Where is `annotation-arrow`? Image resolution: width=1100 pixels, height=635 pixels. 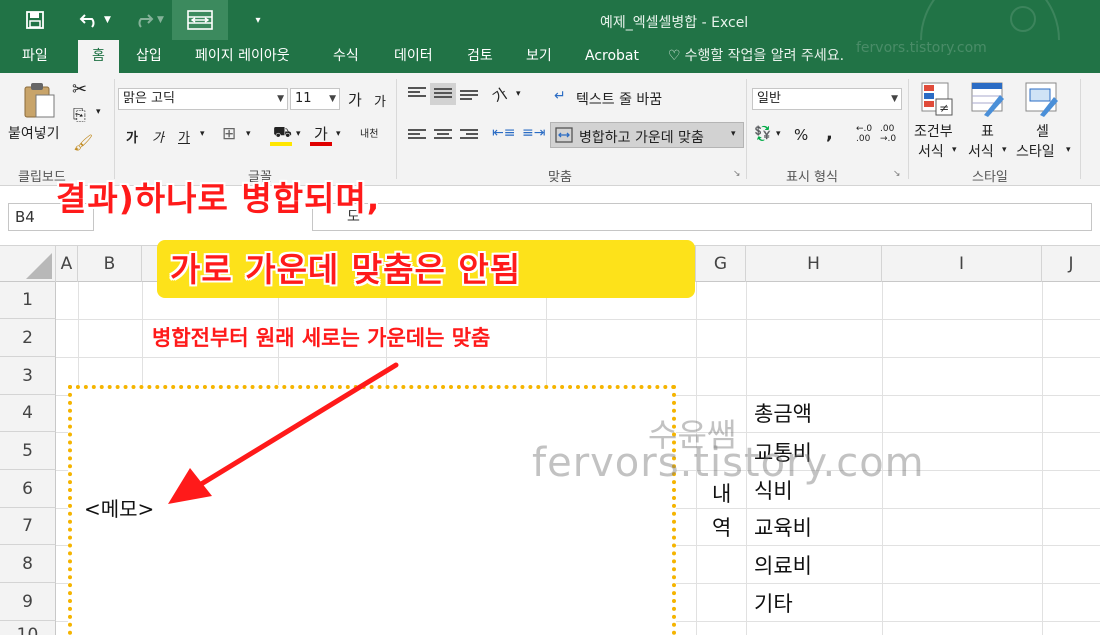 annotation-arrow is located at coordinates (283, 433).